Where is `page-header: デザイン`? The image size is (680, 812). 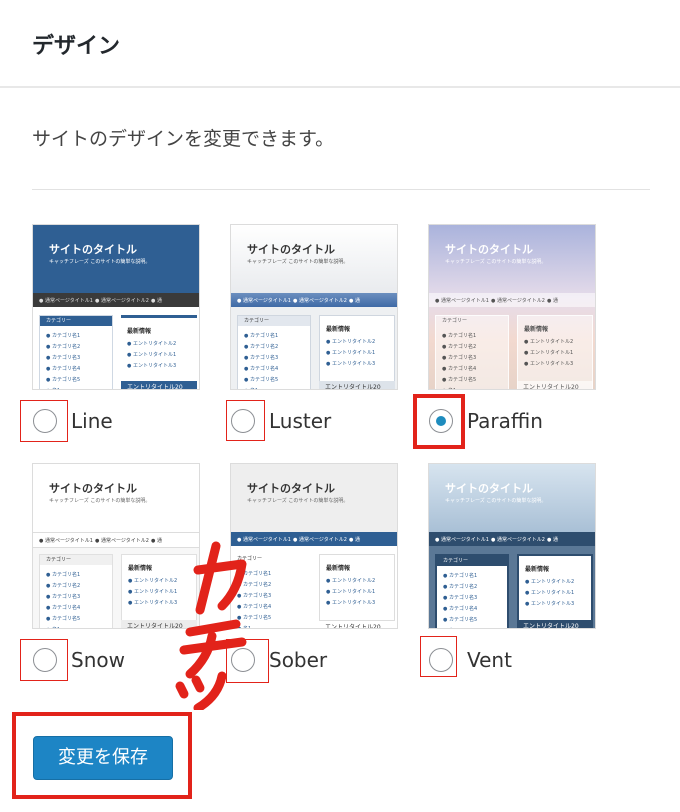
page-header: デザイン is located at coordinates (340, 44).